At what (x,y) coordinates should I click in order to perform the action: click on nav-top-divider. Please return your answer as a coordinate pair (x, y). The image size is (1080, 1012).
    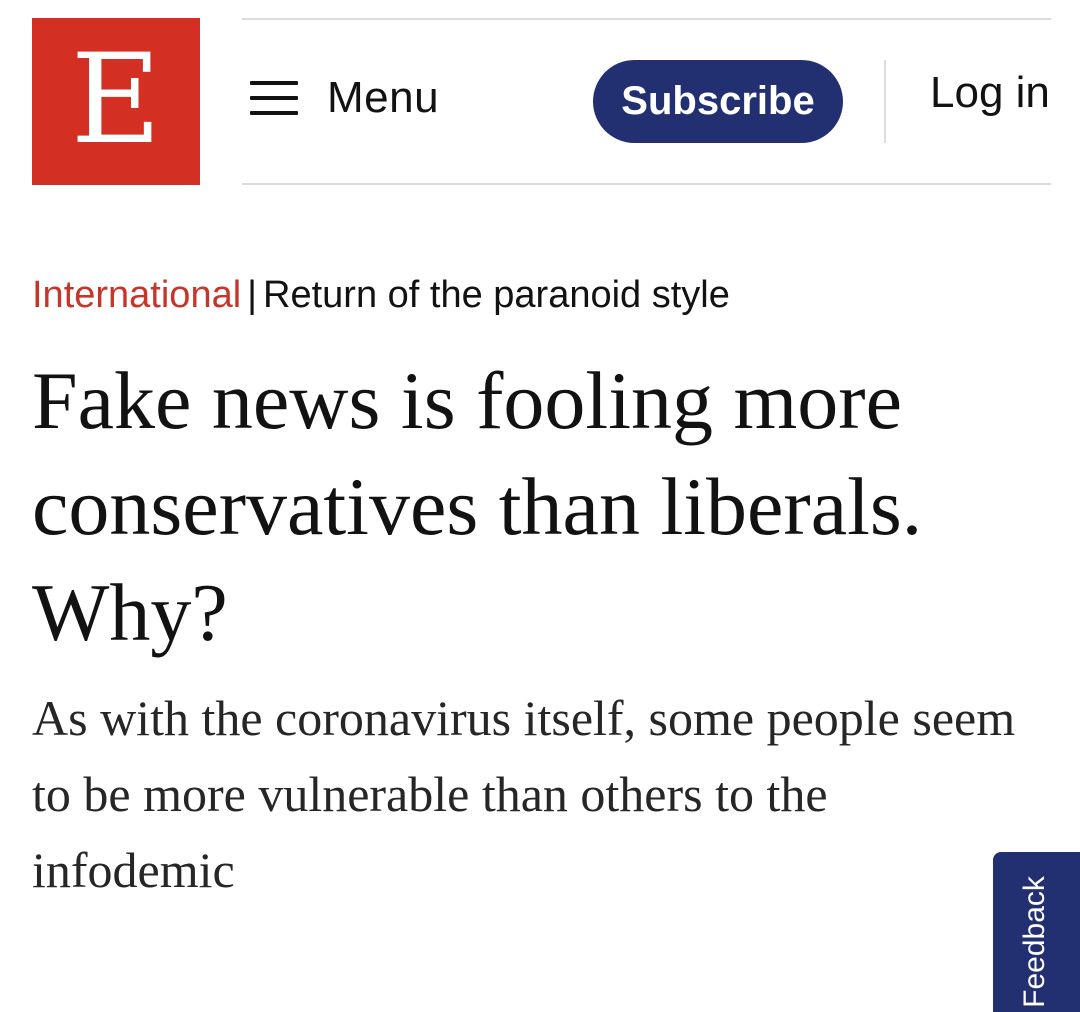
    Looking at the image, I should click on (646, 19).